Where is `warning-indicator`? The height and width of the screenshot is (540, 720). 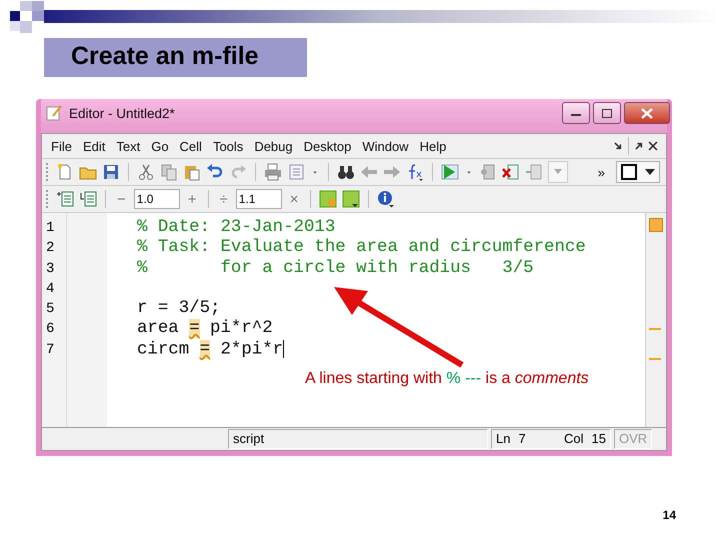 warning-indicator is located at coordinates (656, 225).